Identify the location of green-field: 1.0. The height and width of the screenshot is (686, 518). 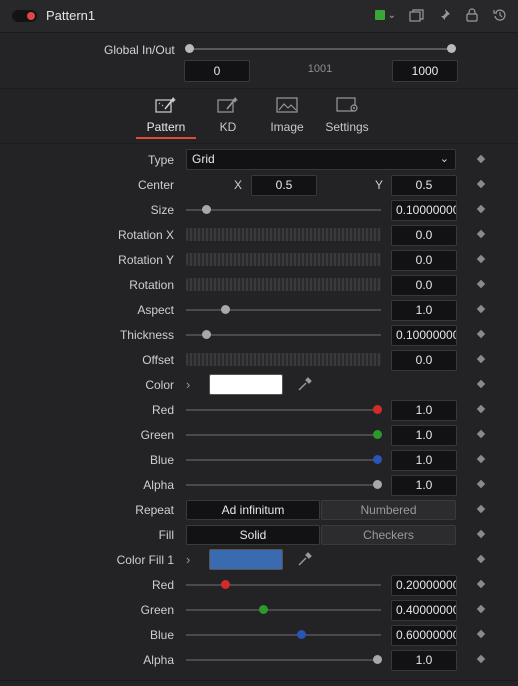
(424, 435).